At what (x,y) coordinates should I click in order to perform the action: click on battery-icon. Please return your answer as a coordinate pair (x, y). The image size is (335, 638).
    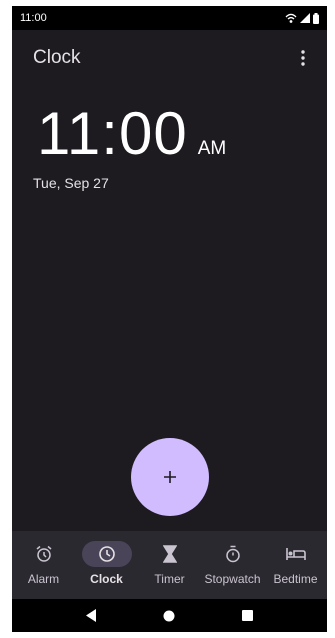
    Looking at the image, I should click on (316, 18).